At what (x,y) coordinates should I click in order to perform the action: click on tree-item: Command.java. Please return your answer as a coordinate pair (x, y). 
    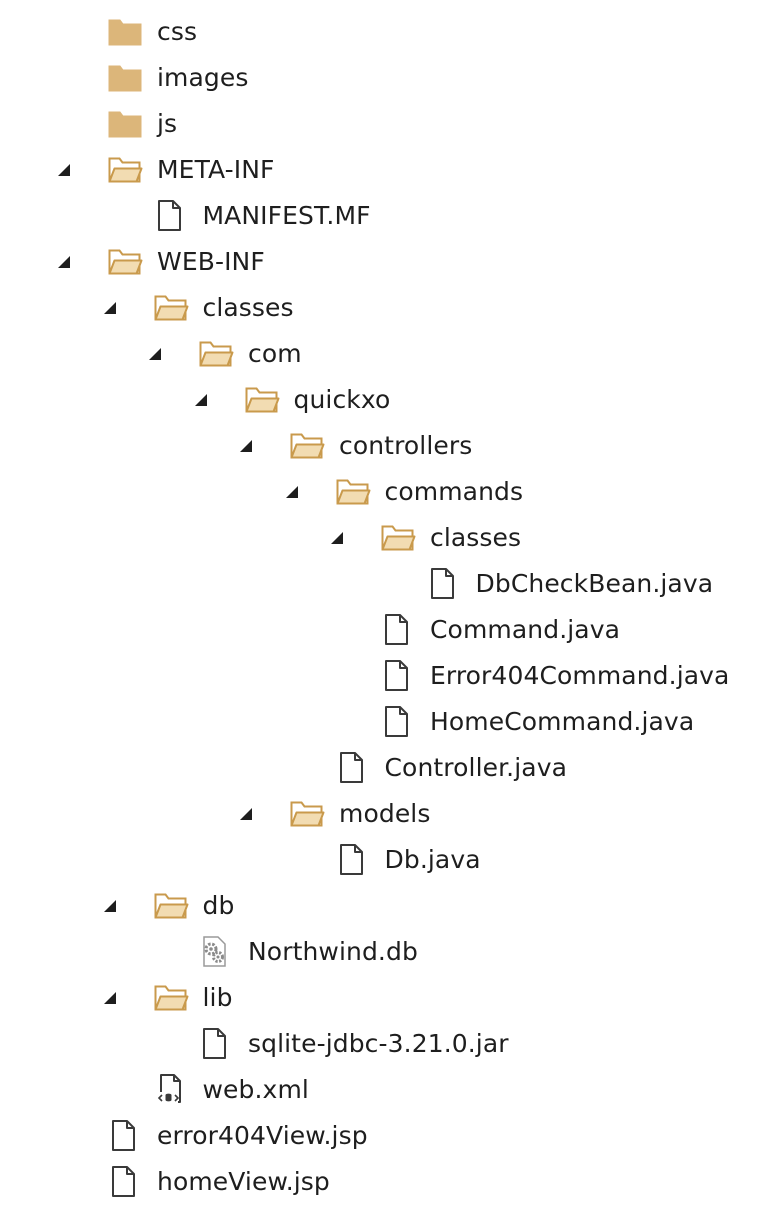
    Looking at the image, I should click on (381, 630).